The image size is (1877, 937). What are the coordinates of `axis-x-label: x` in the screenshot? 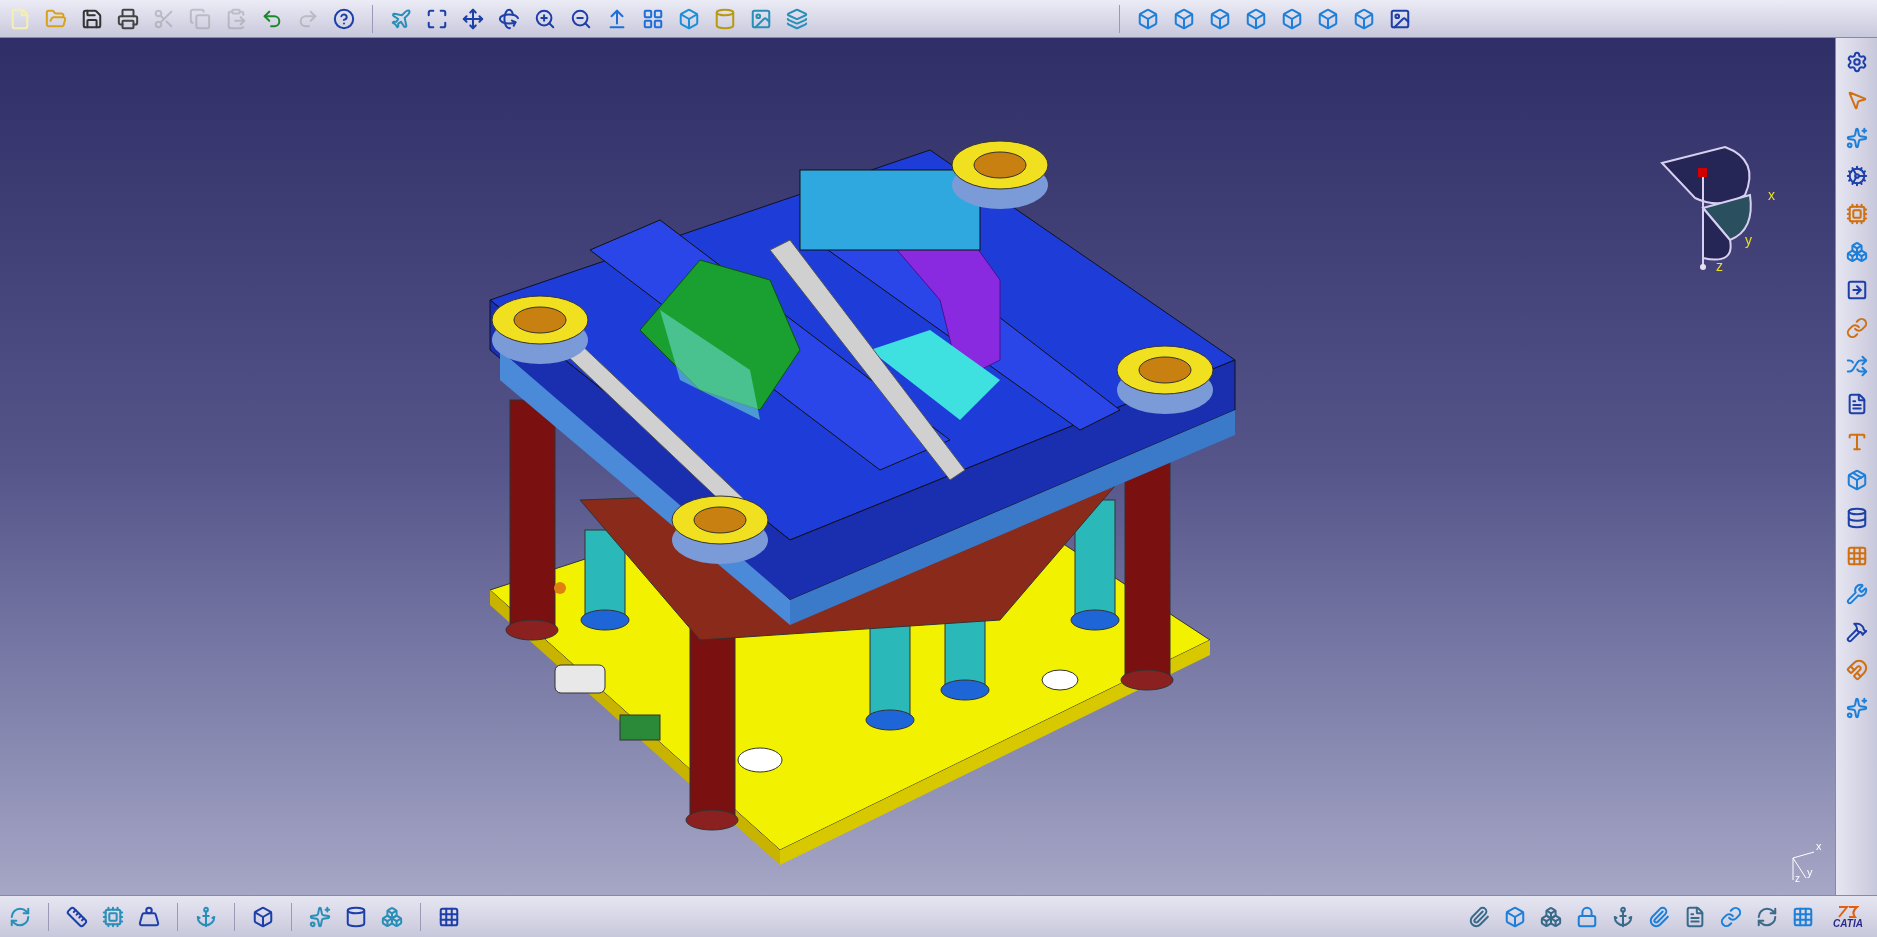 It's located at (1819, 846).